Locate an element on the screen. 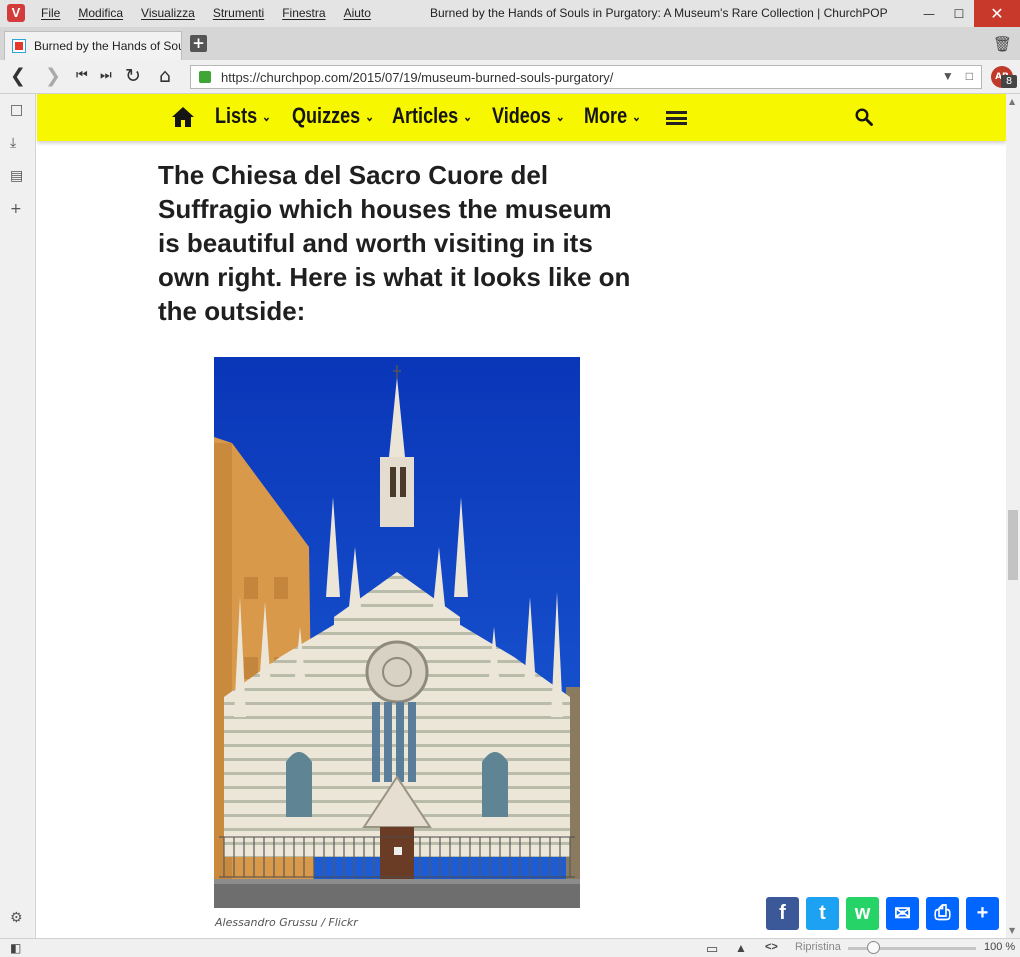  add-panel-icon: + is located at coordinates (16, 209).